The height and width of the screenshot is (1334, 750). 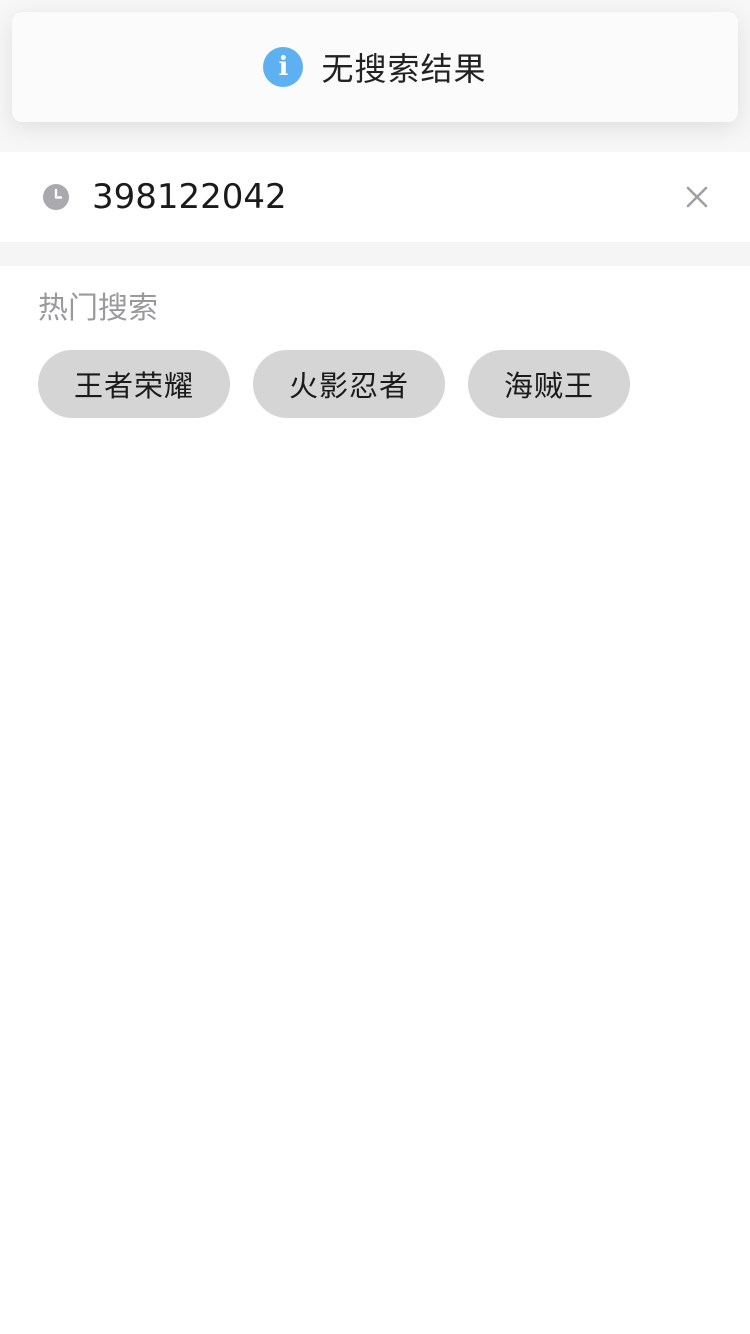 I want to click on section-divider, so click(x=375, y=254).